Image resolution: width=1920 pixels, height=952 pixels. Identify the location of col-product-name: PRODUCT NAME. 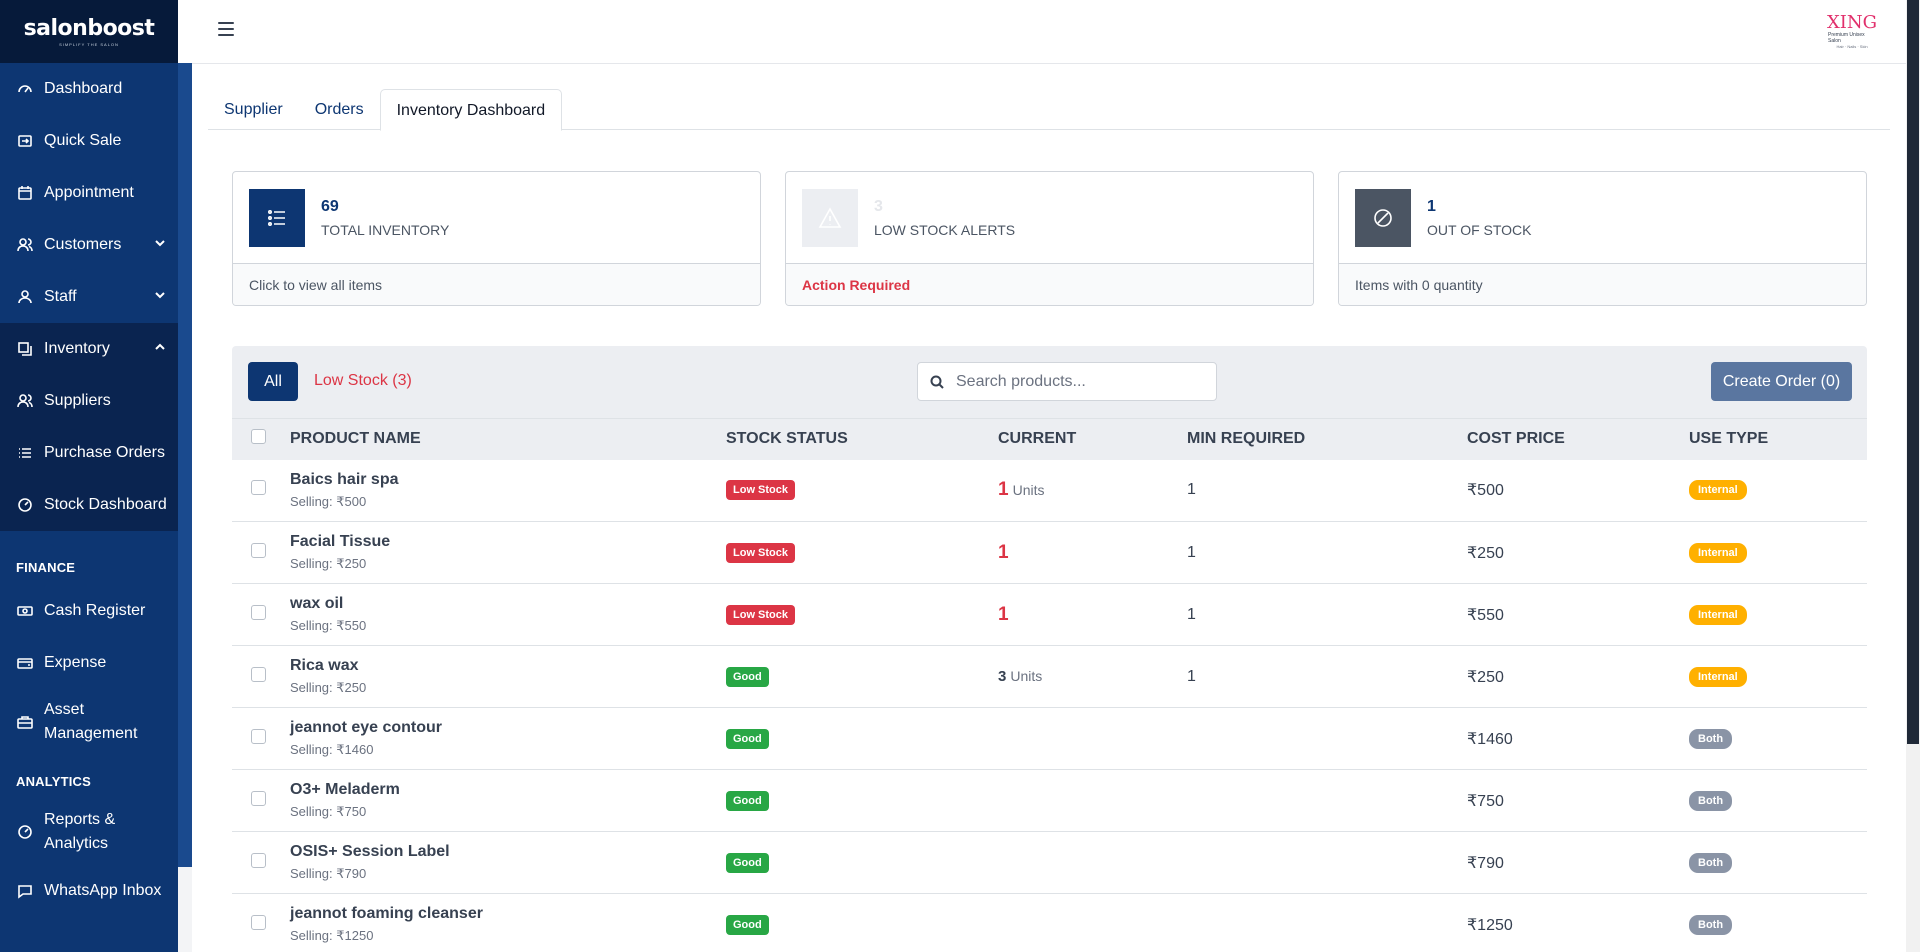
(508, 439).